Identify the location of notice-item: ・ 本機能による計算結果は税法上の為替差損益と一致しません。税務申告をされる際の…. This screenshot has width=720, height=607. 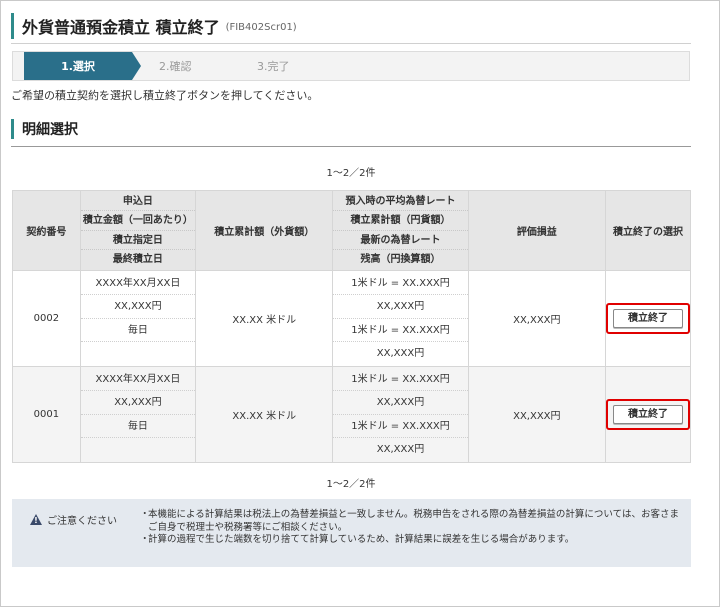
(412, 521).